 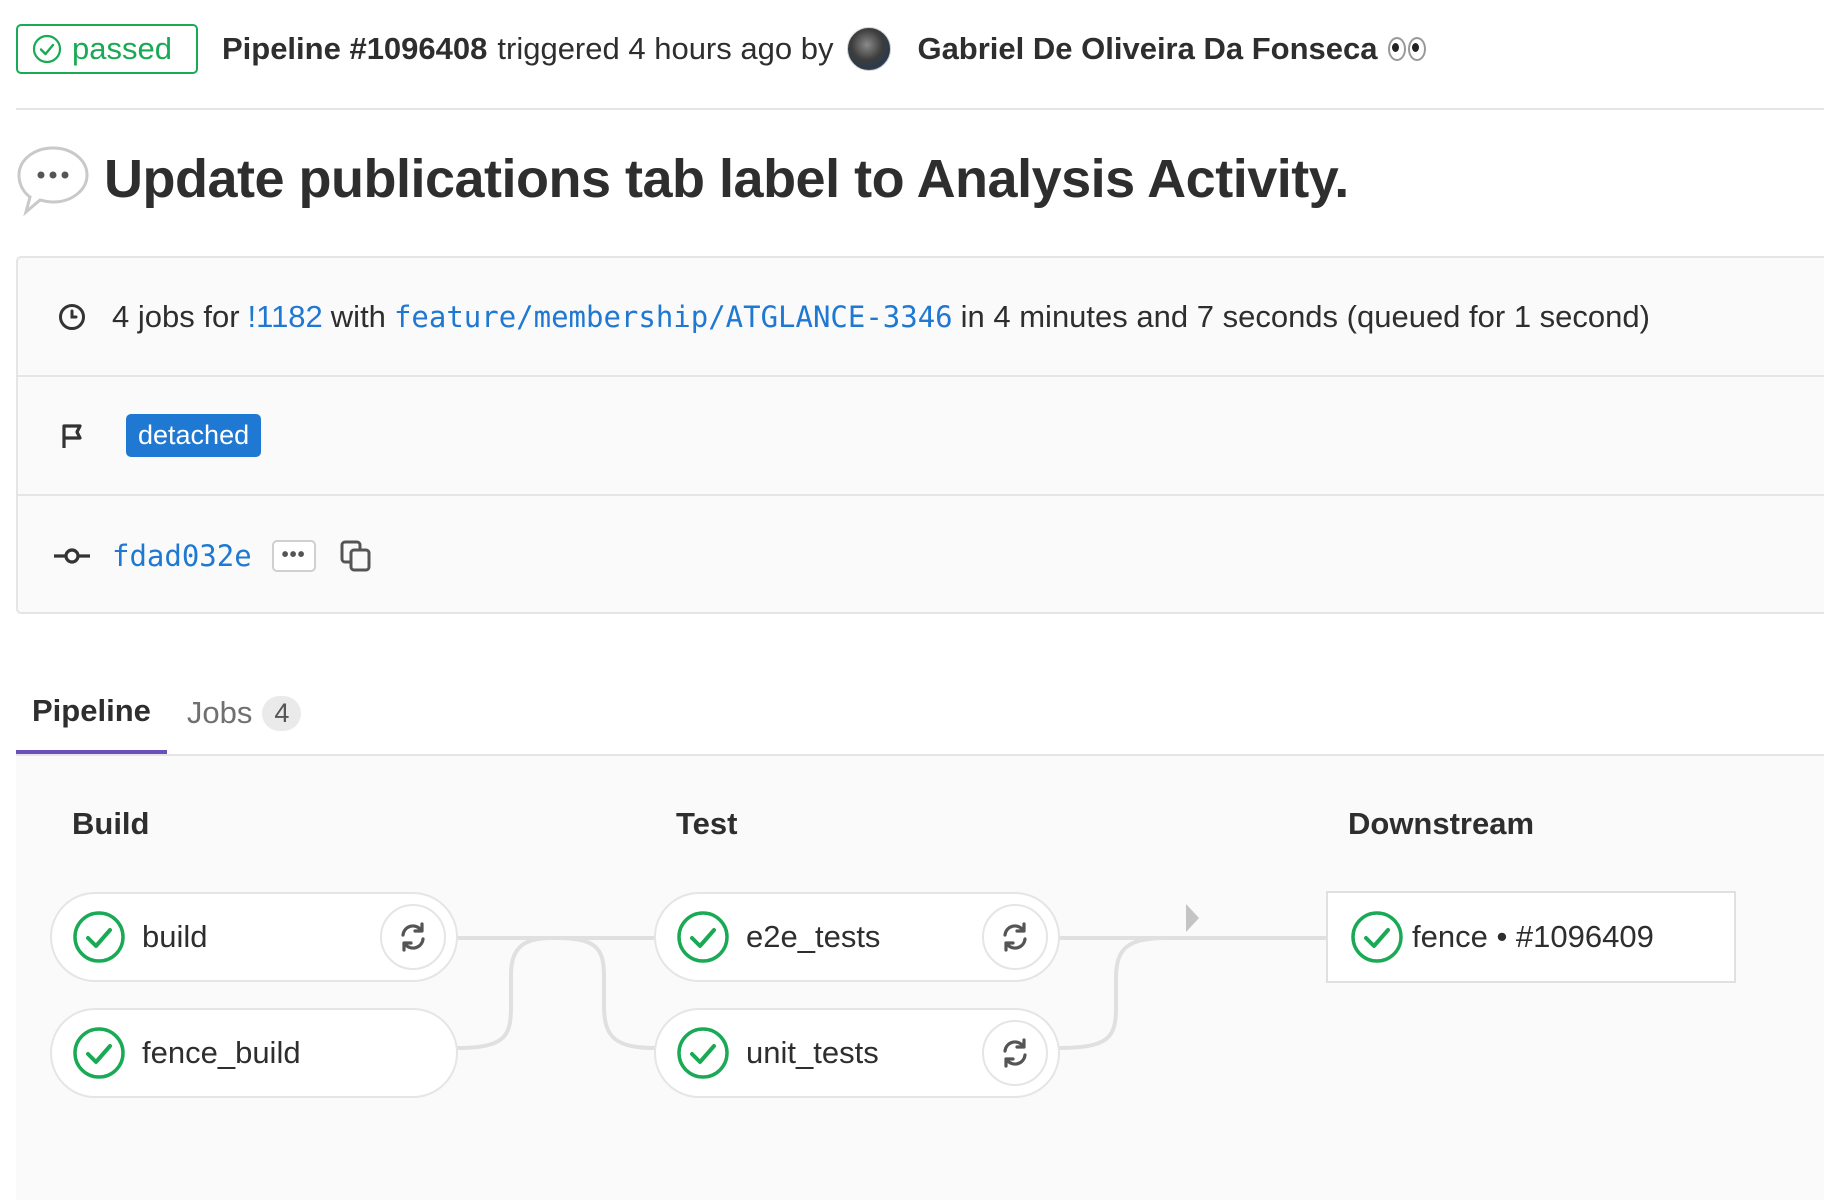 What do you see at coordinates (282, 713) in the screenshot?
I see `jobs-count-badge: 4` at bounding box center [282, 713].